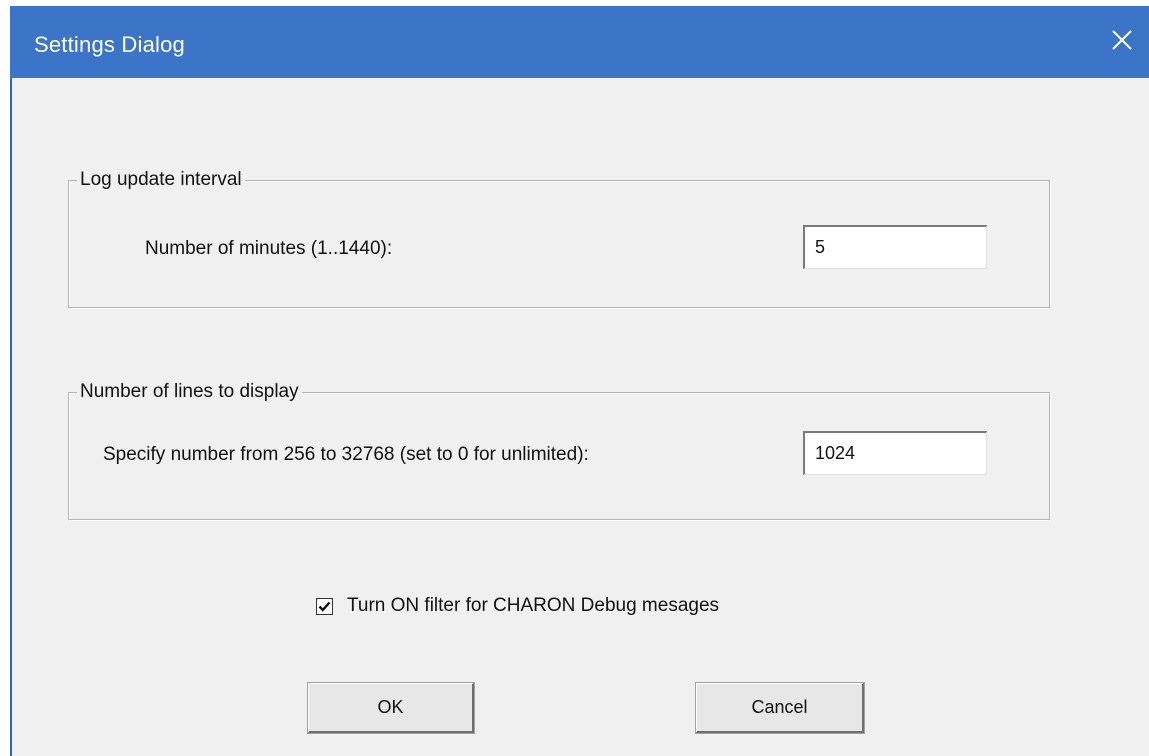 Image resolution: width=1149 pixels, height=756 pixels. I want to click on lines-input, so click(895, 453).